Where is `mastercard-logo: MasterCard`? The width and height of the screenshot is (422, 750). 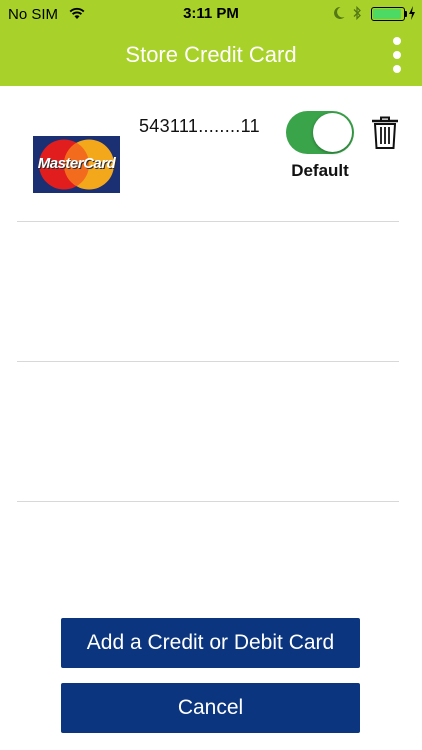
mastercard-logo: MasterCard is located at coordinates (76, 164).